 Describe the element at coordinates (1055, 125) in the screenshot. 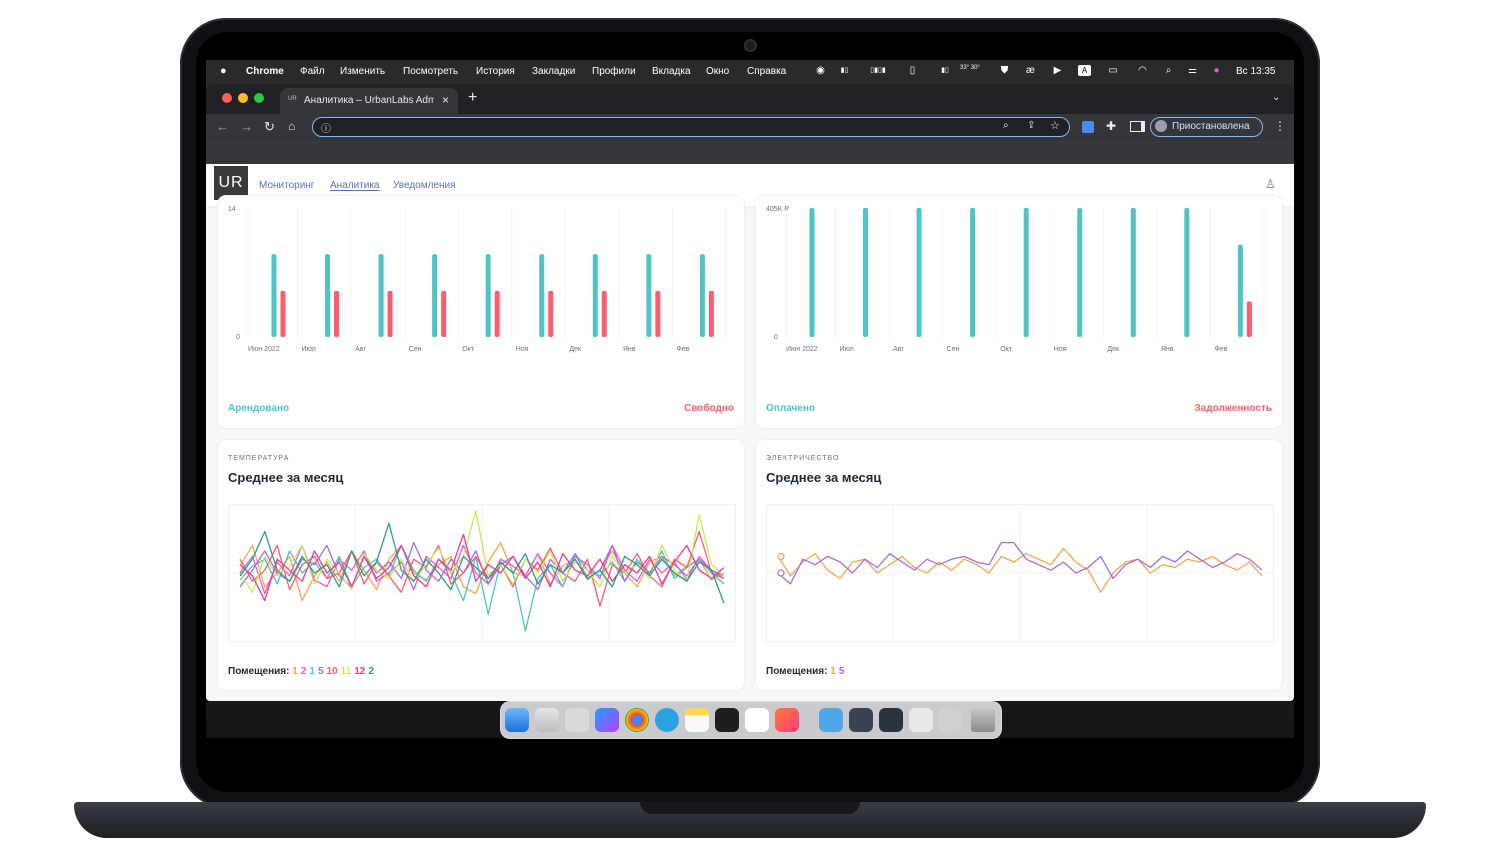

I see `bookmark-star-icon: ☆` at that location.